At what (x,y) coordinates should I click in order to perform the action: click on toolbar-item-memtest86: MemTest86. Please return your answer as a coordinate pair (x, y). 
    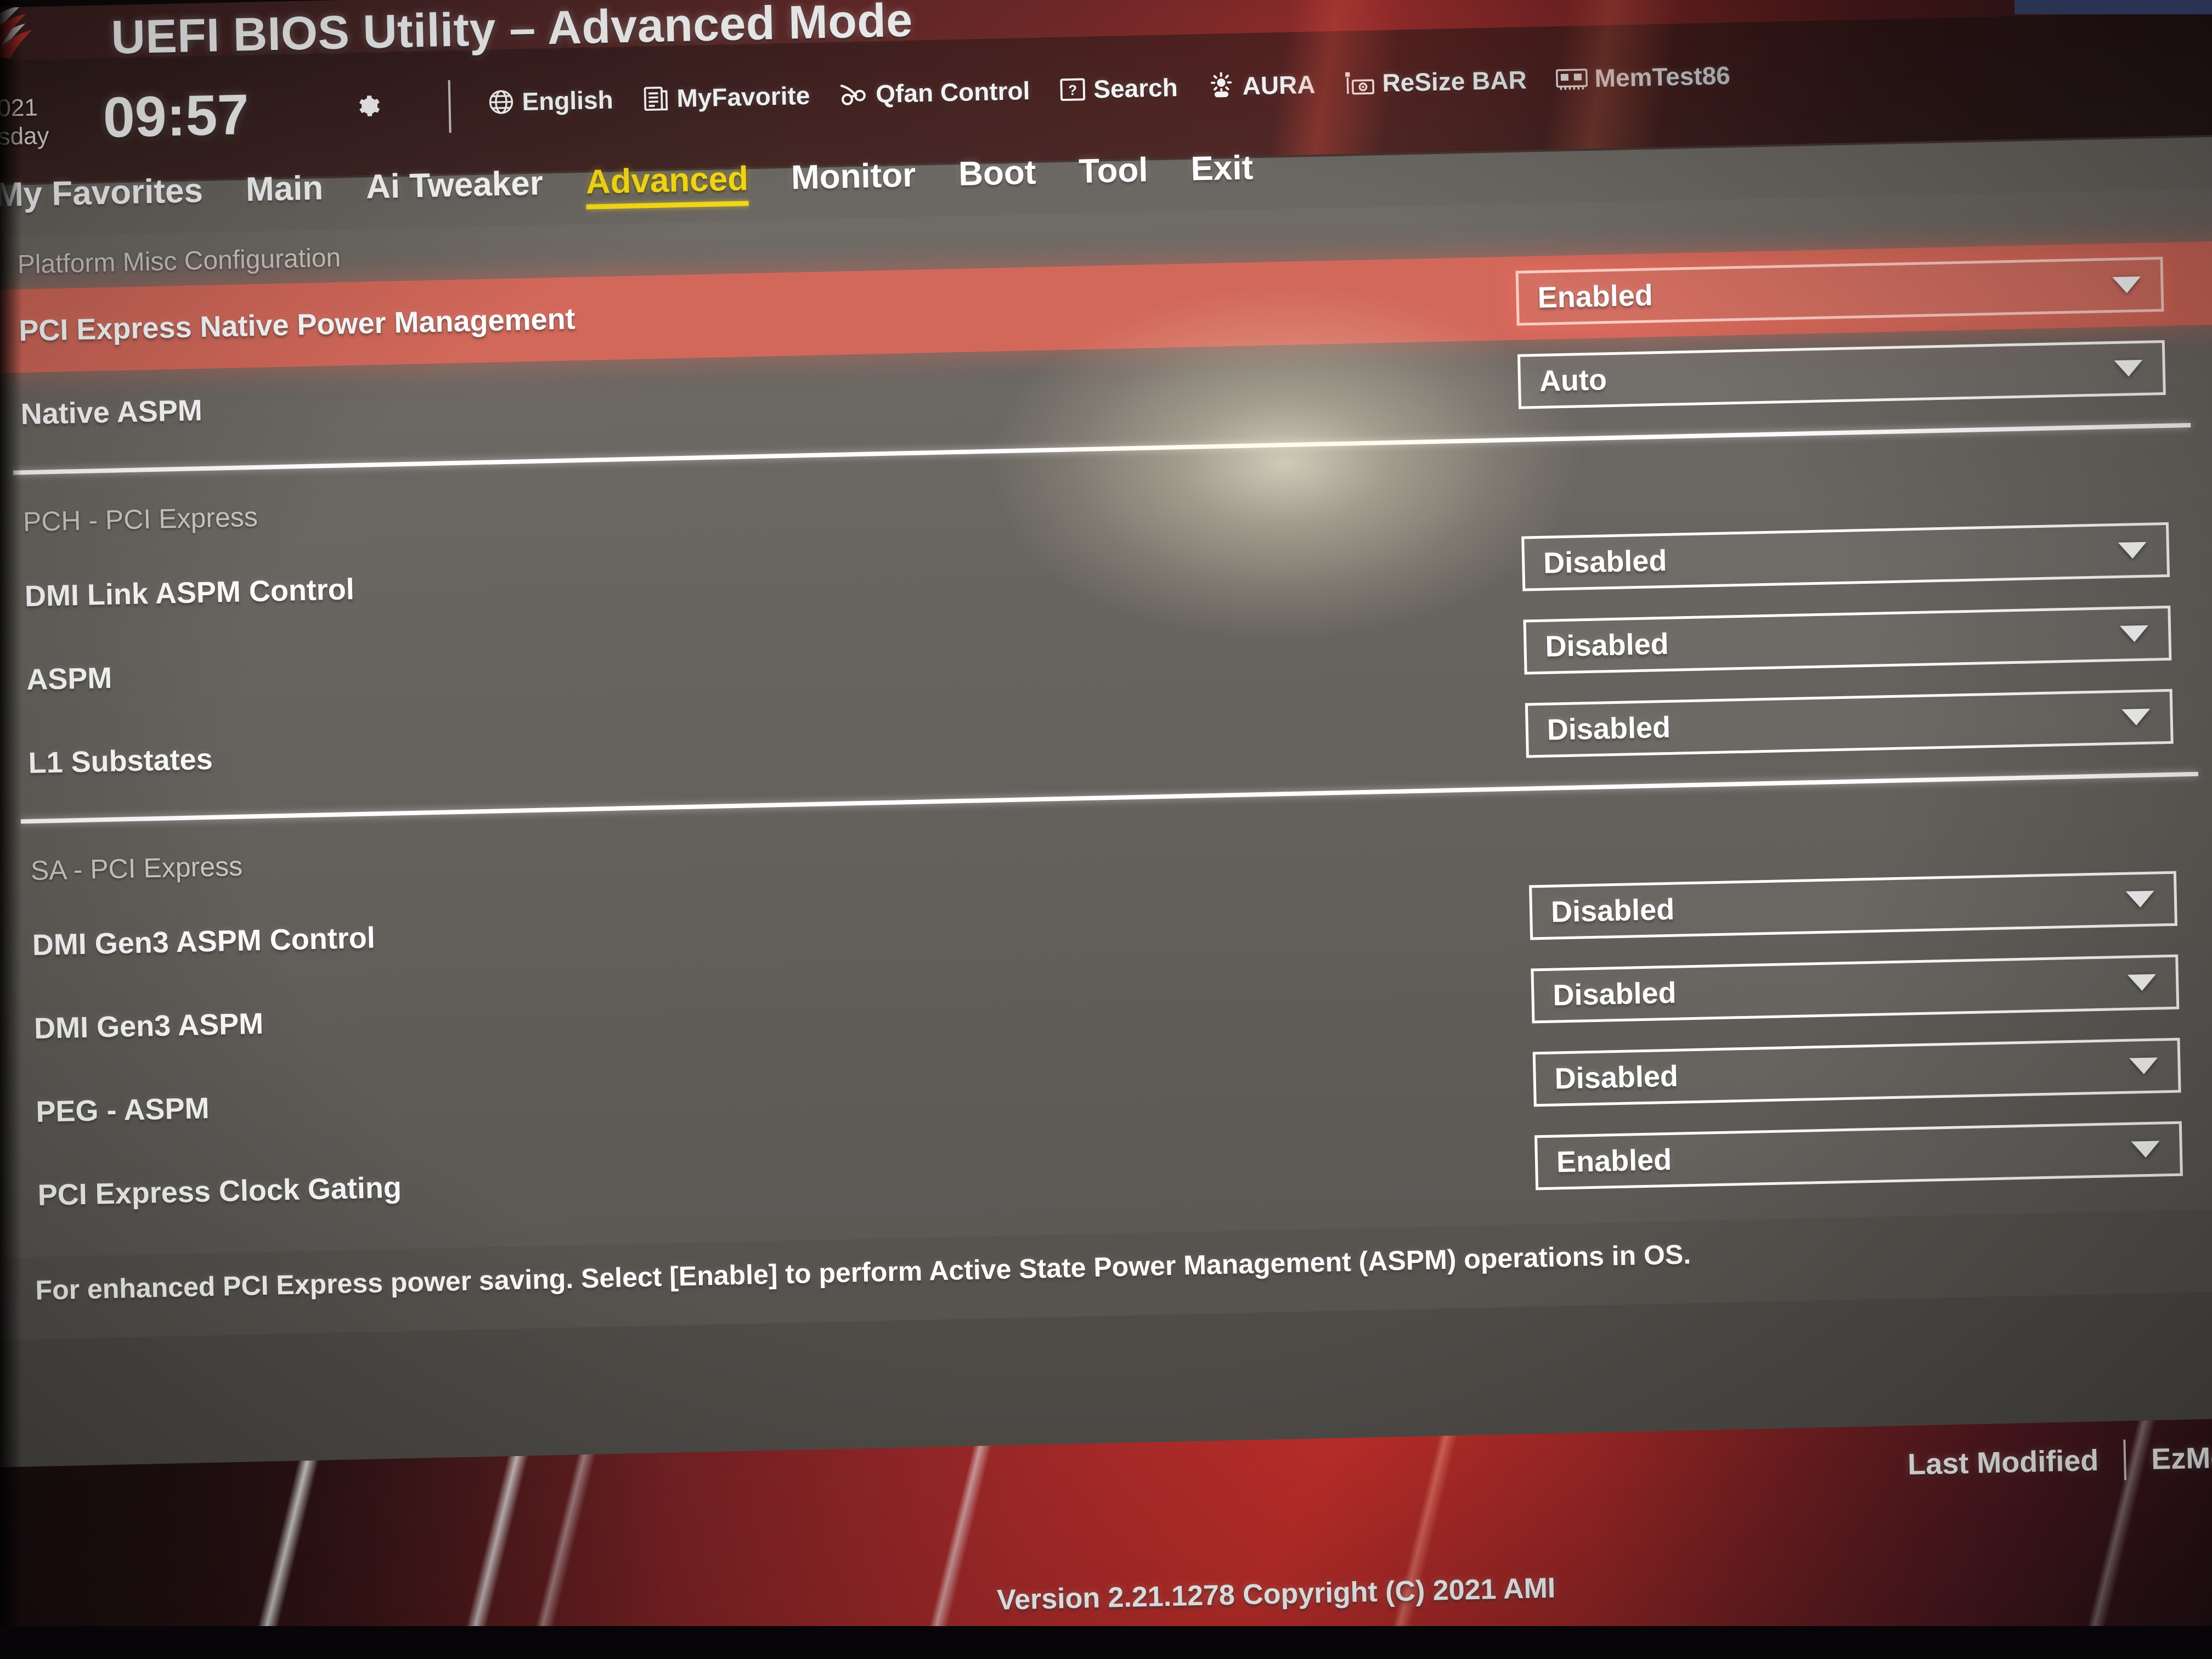
    Looking at the image, I should click on (1642, 77).